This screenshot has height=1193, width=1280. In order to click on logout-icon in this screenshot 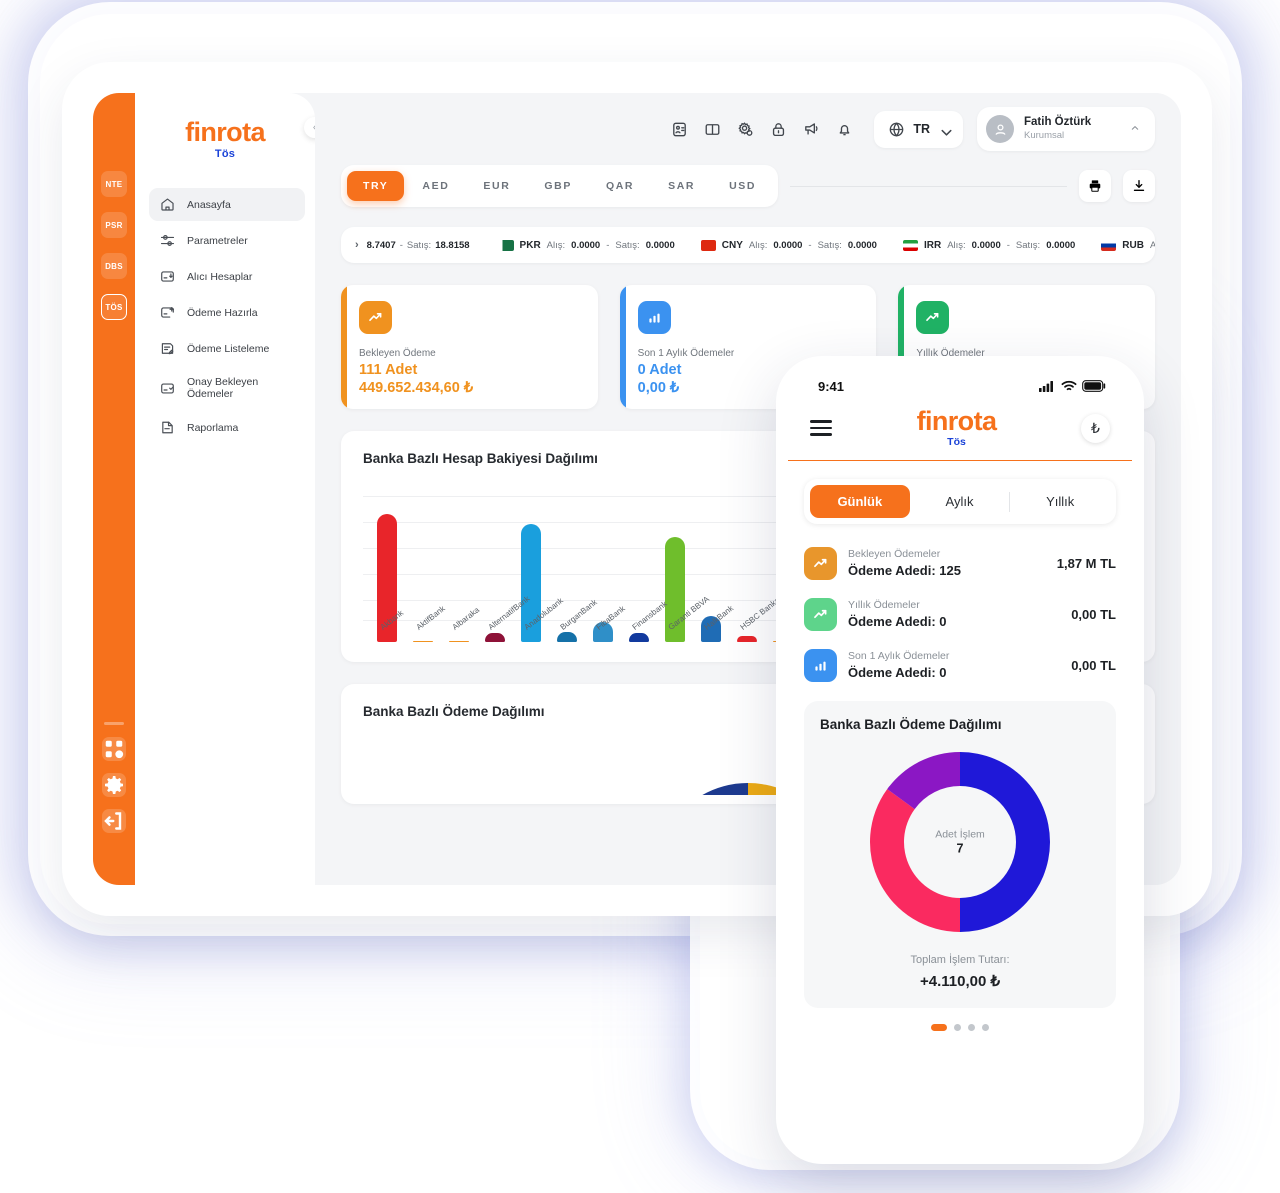, I will do `click(114, 821)`.